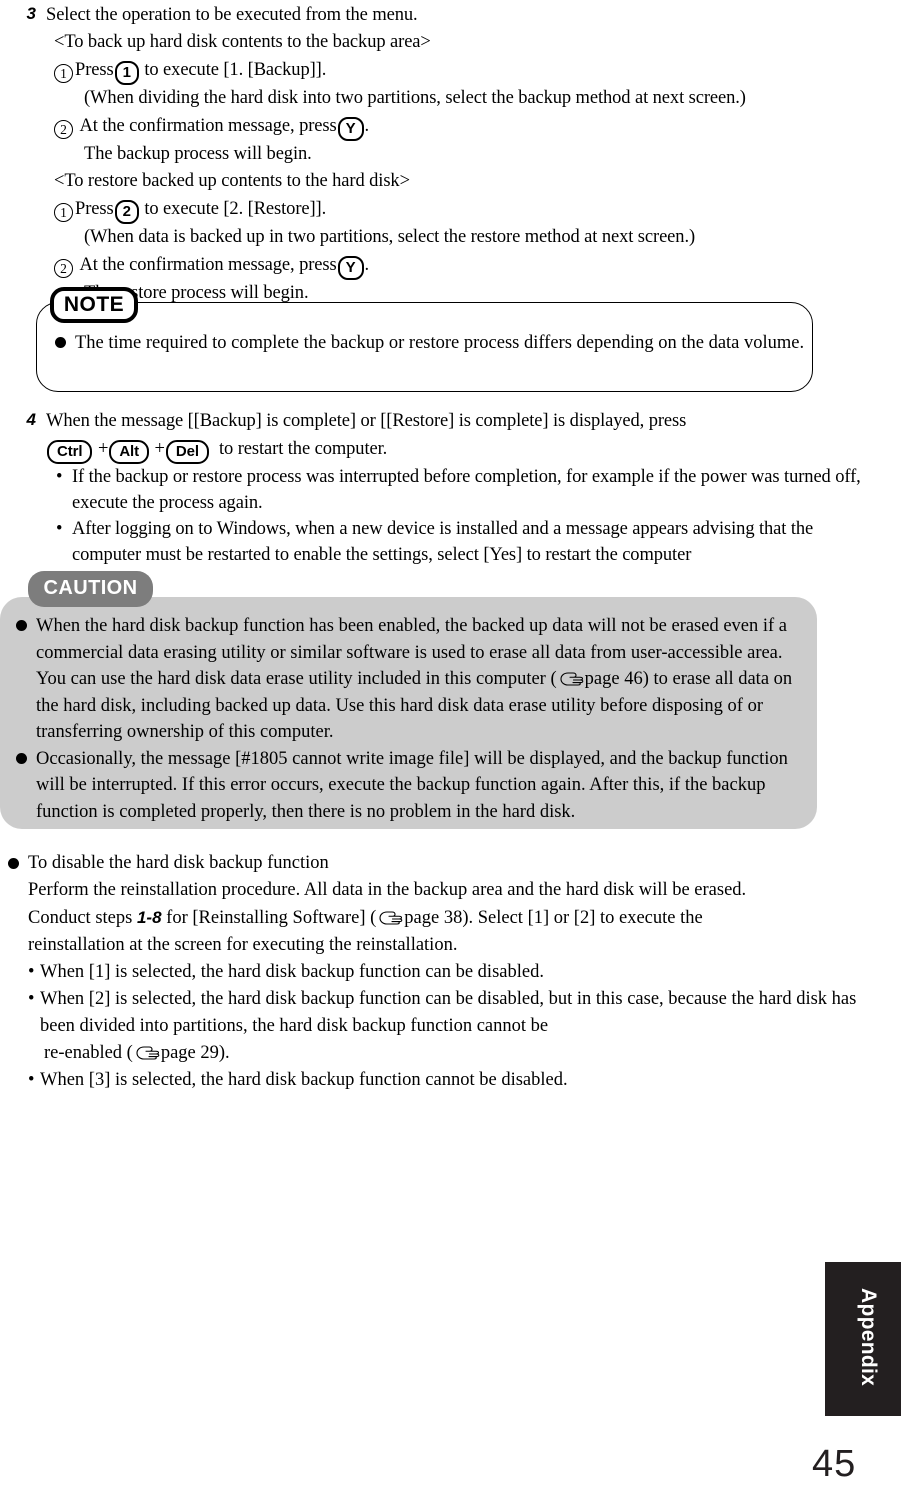 The image size is (901, 1497). Describe the element at coordinates (469, 71) in the screenshot. I see `step-3-item-a1: 1 Press 1 to execute [1. [Backup]].` at that location.